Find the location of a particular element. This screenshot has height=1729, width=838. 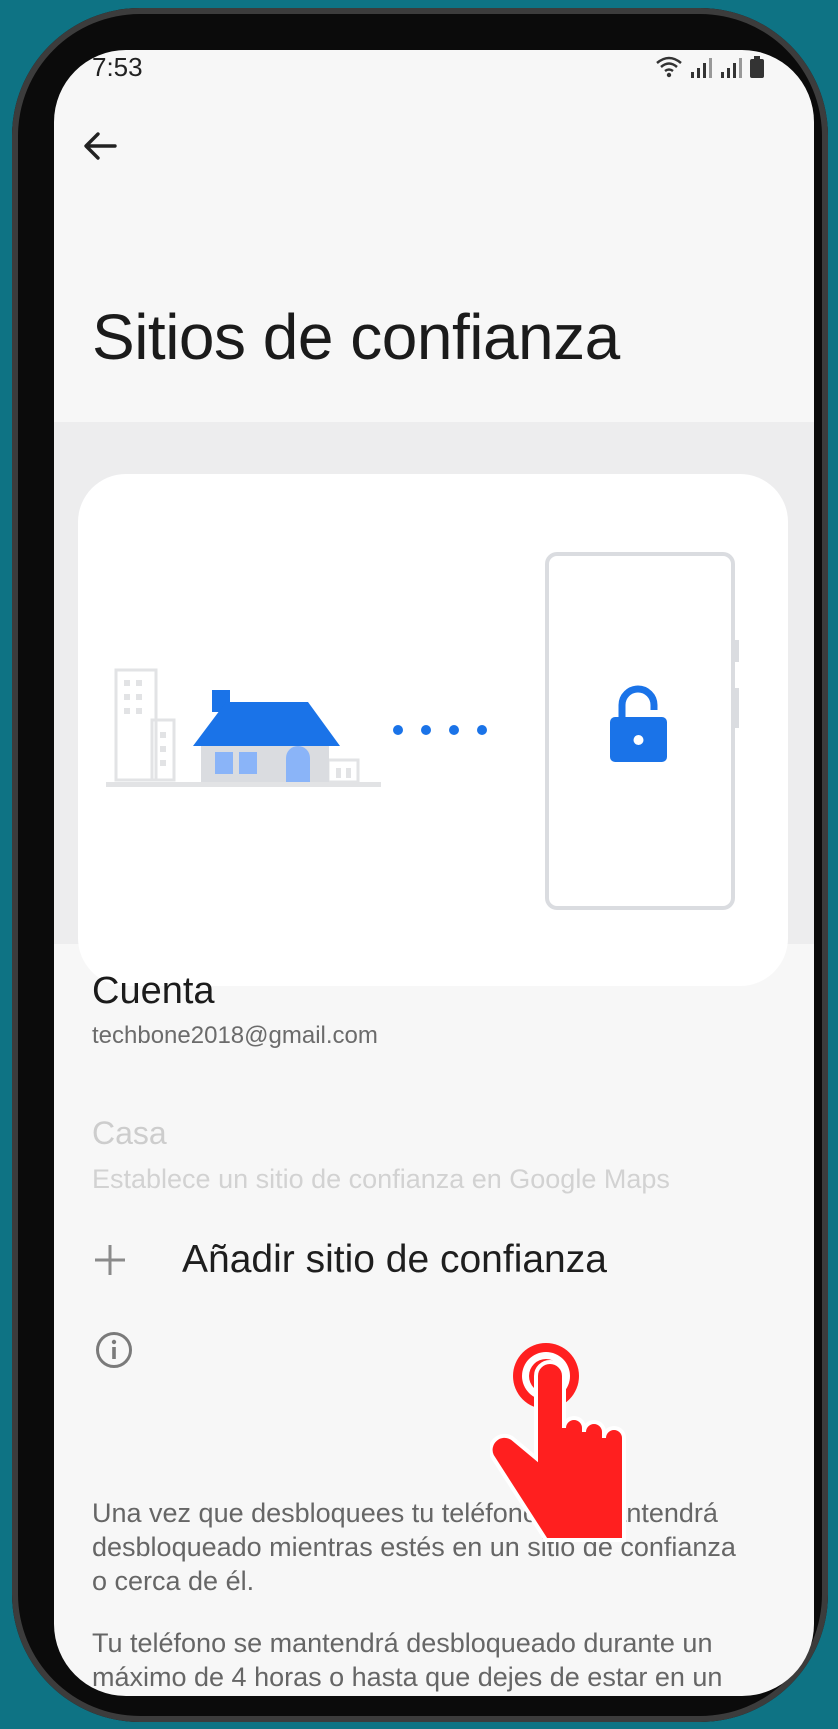

page-title: Sitios de confianza is located at coordinates (356, 337).